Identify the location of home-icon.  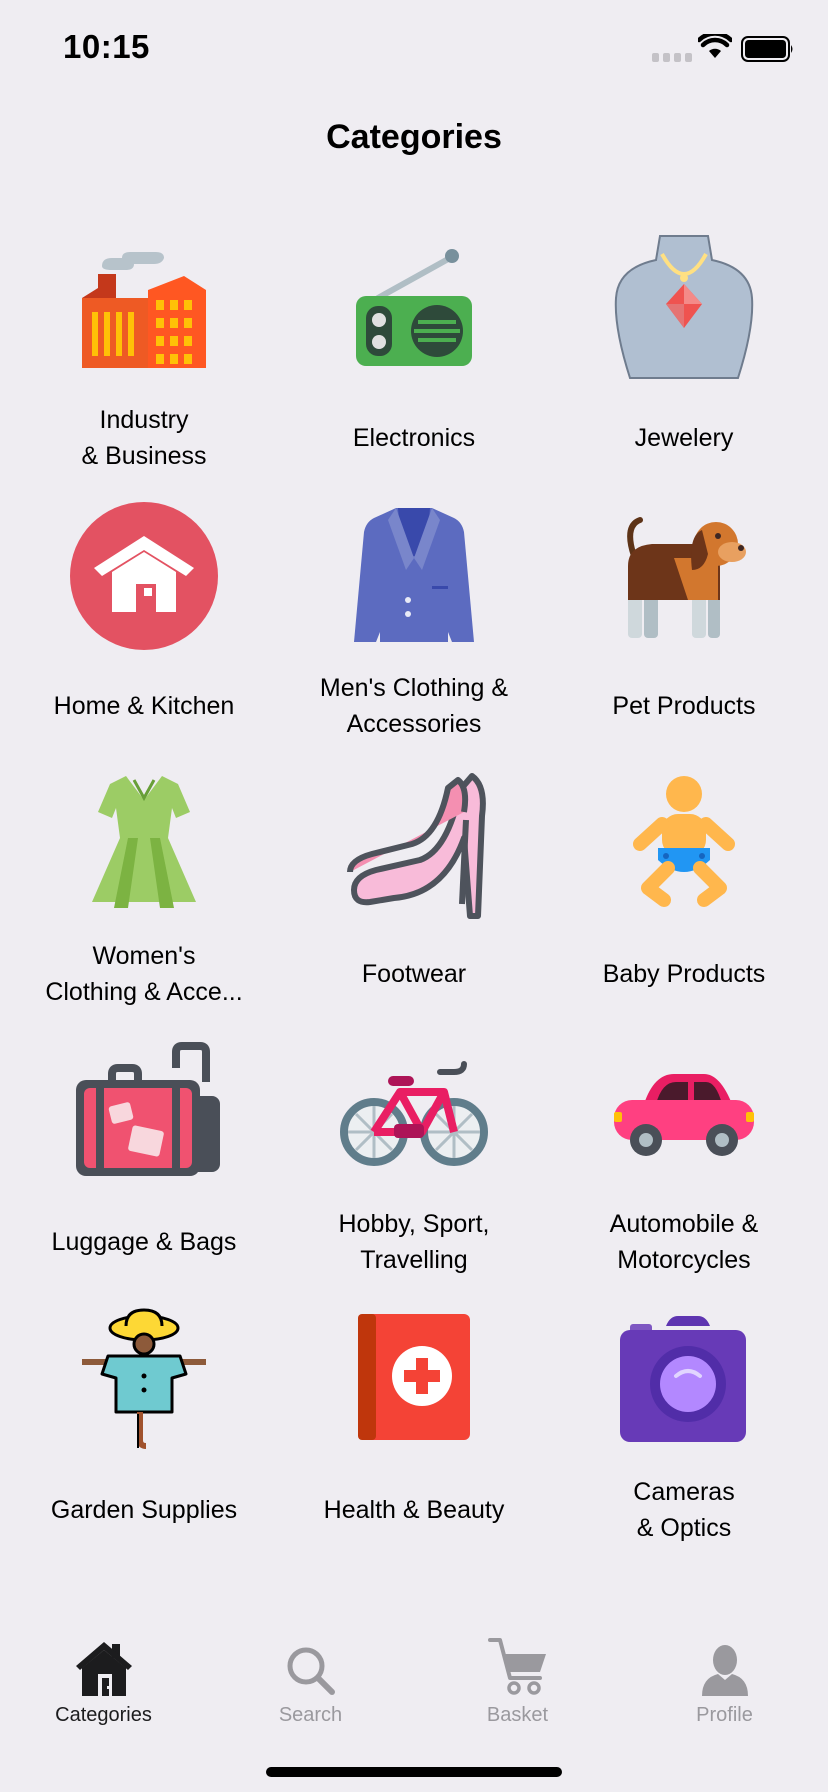
(103, 1669).